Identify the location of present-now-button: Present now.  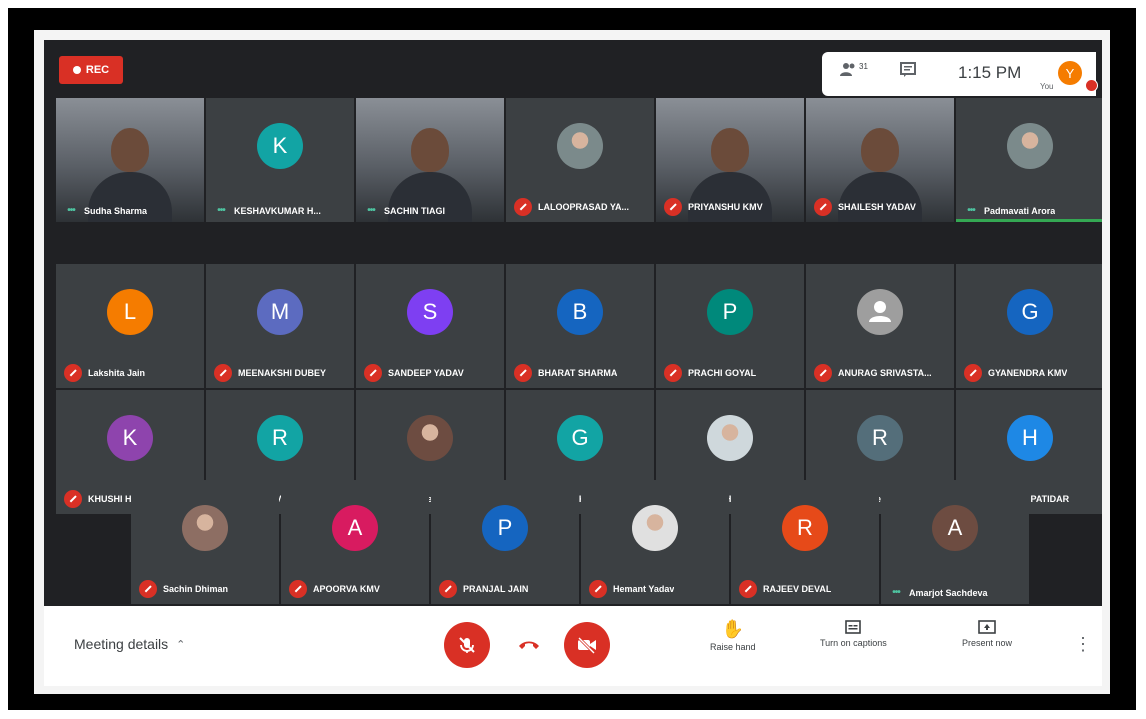
(987, 634).